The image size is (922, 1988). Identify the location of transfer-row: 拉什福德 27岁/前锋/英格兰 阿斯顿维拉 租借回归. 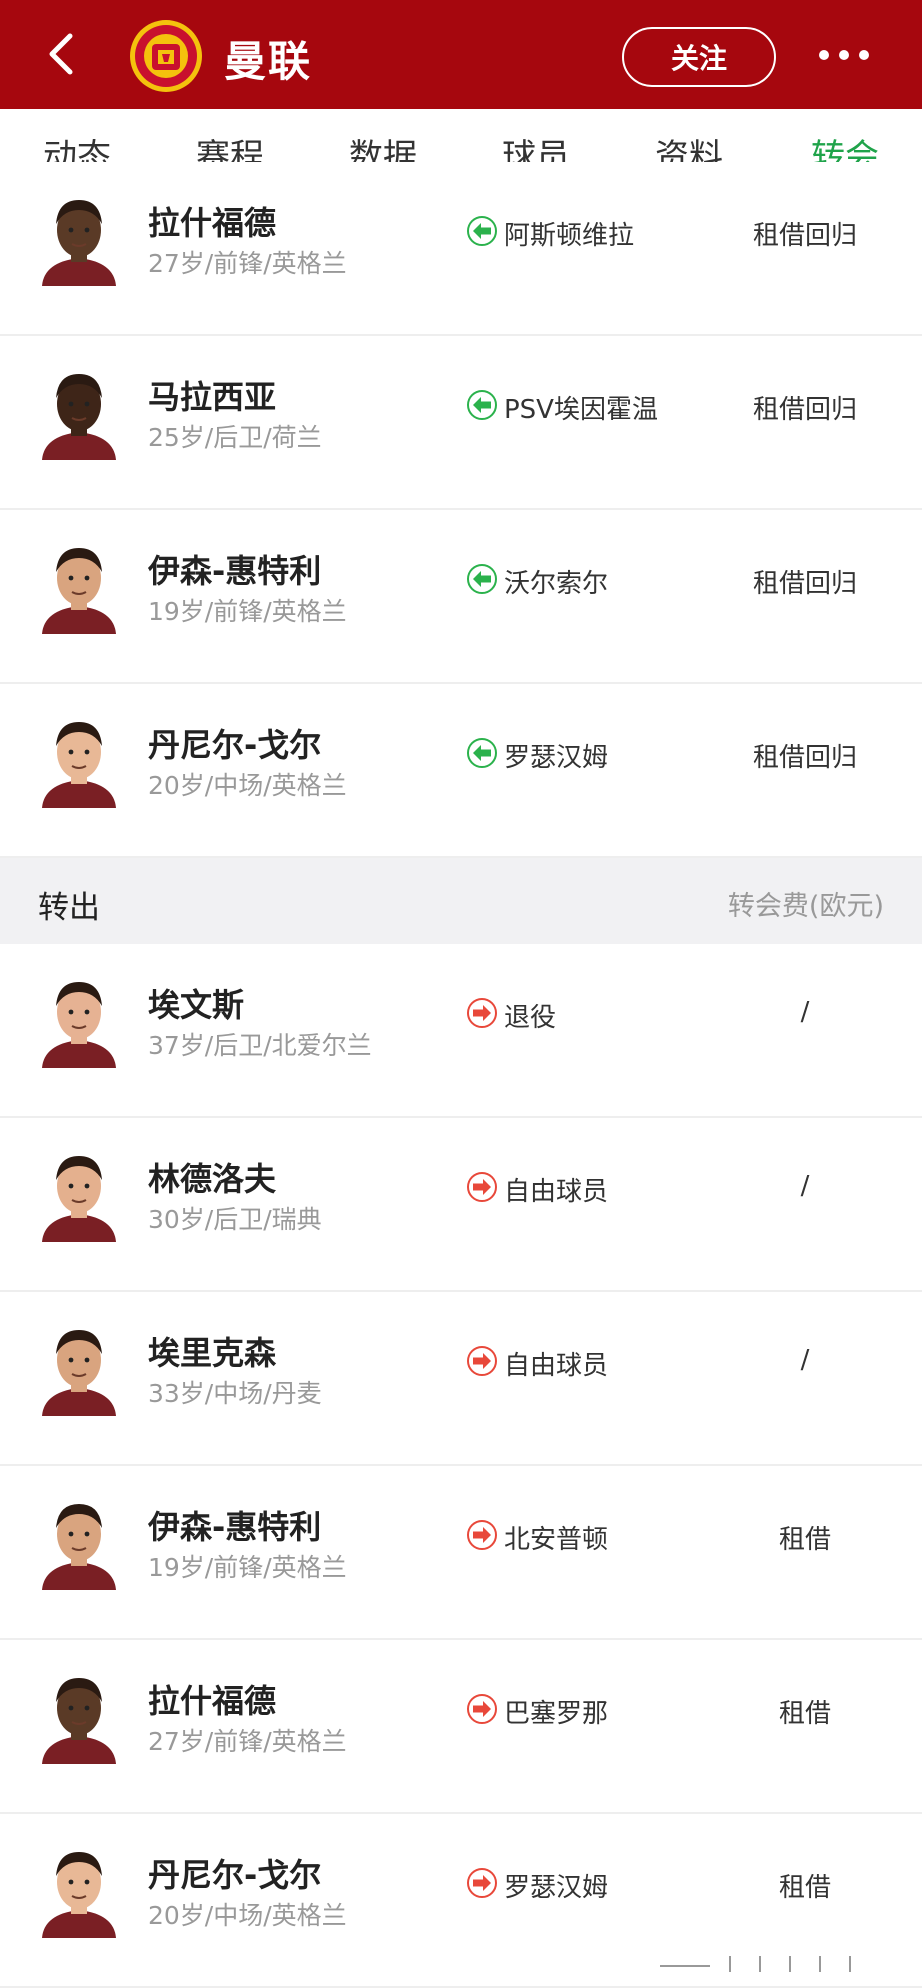
(461, 249).